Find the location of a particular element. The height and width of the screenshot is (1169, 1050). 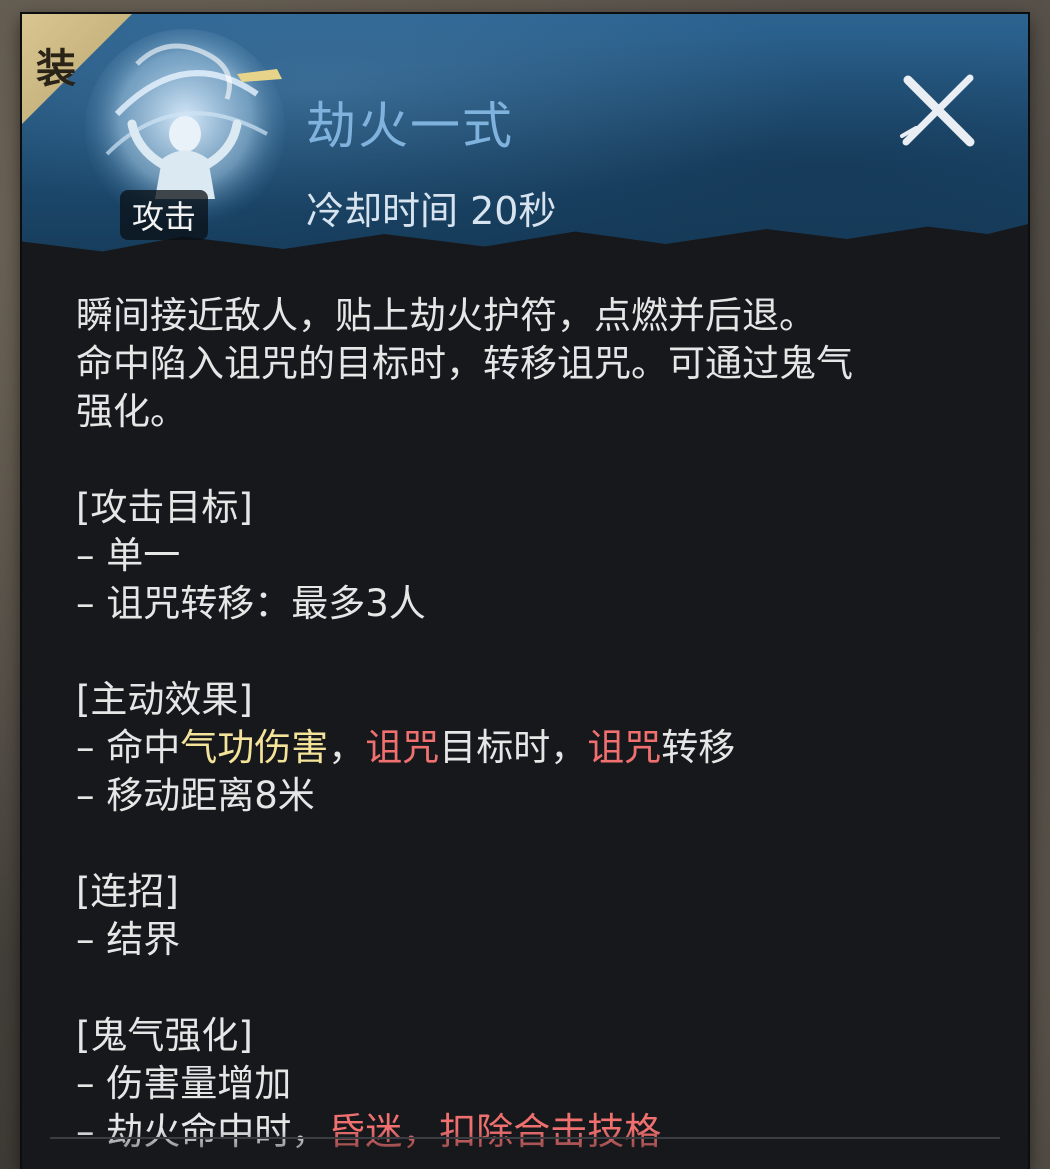

skill-type-label: 攻击 is located at coordinates (164, 215).